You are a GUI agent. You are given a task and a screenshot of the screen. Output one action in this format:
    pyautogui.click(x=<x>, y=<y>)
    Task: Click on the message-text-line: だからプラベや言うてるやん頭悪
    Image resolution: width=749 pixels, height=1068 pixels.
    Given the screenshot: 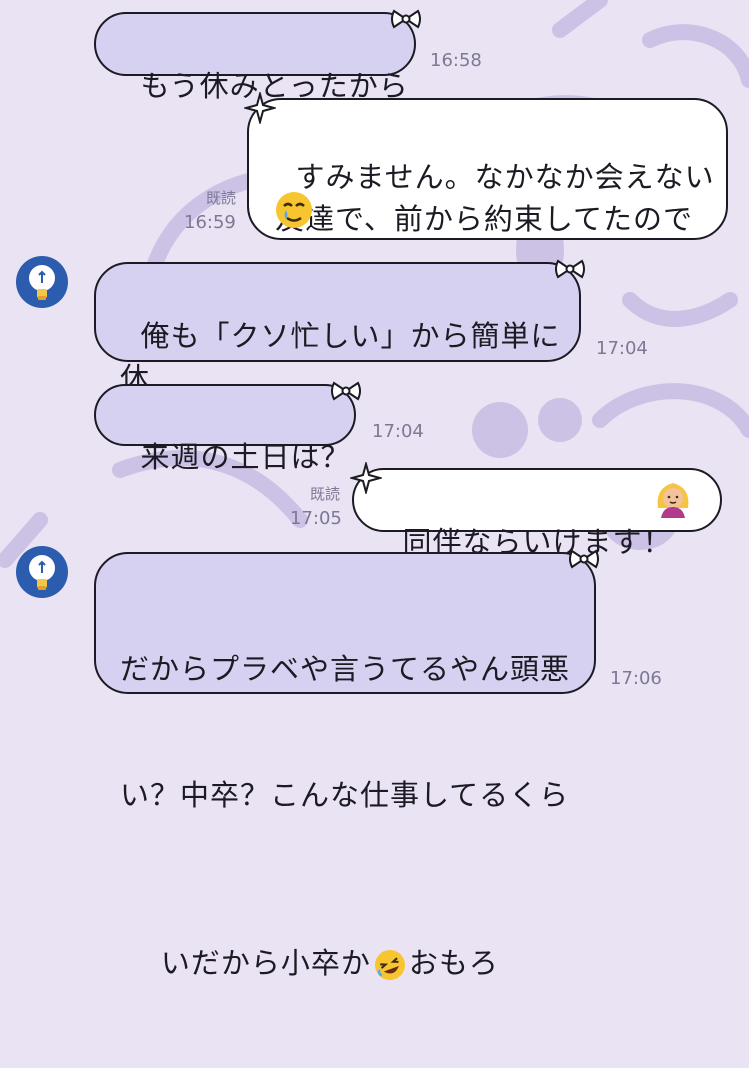 What is the action you would take?
    pyautogui.click(x=345, y=669)
    